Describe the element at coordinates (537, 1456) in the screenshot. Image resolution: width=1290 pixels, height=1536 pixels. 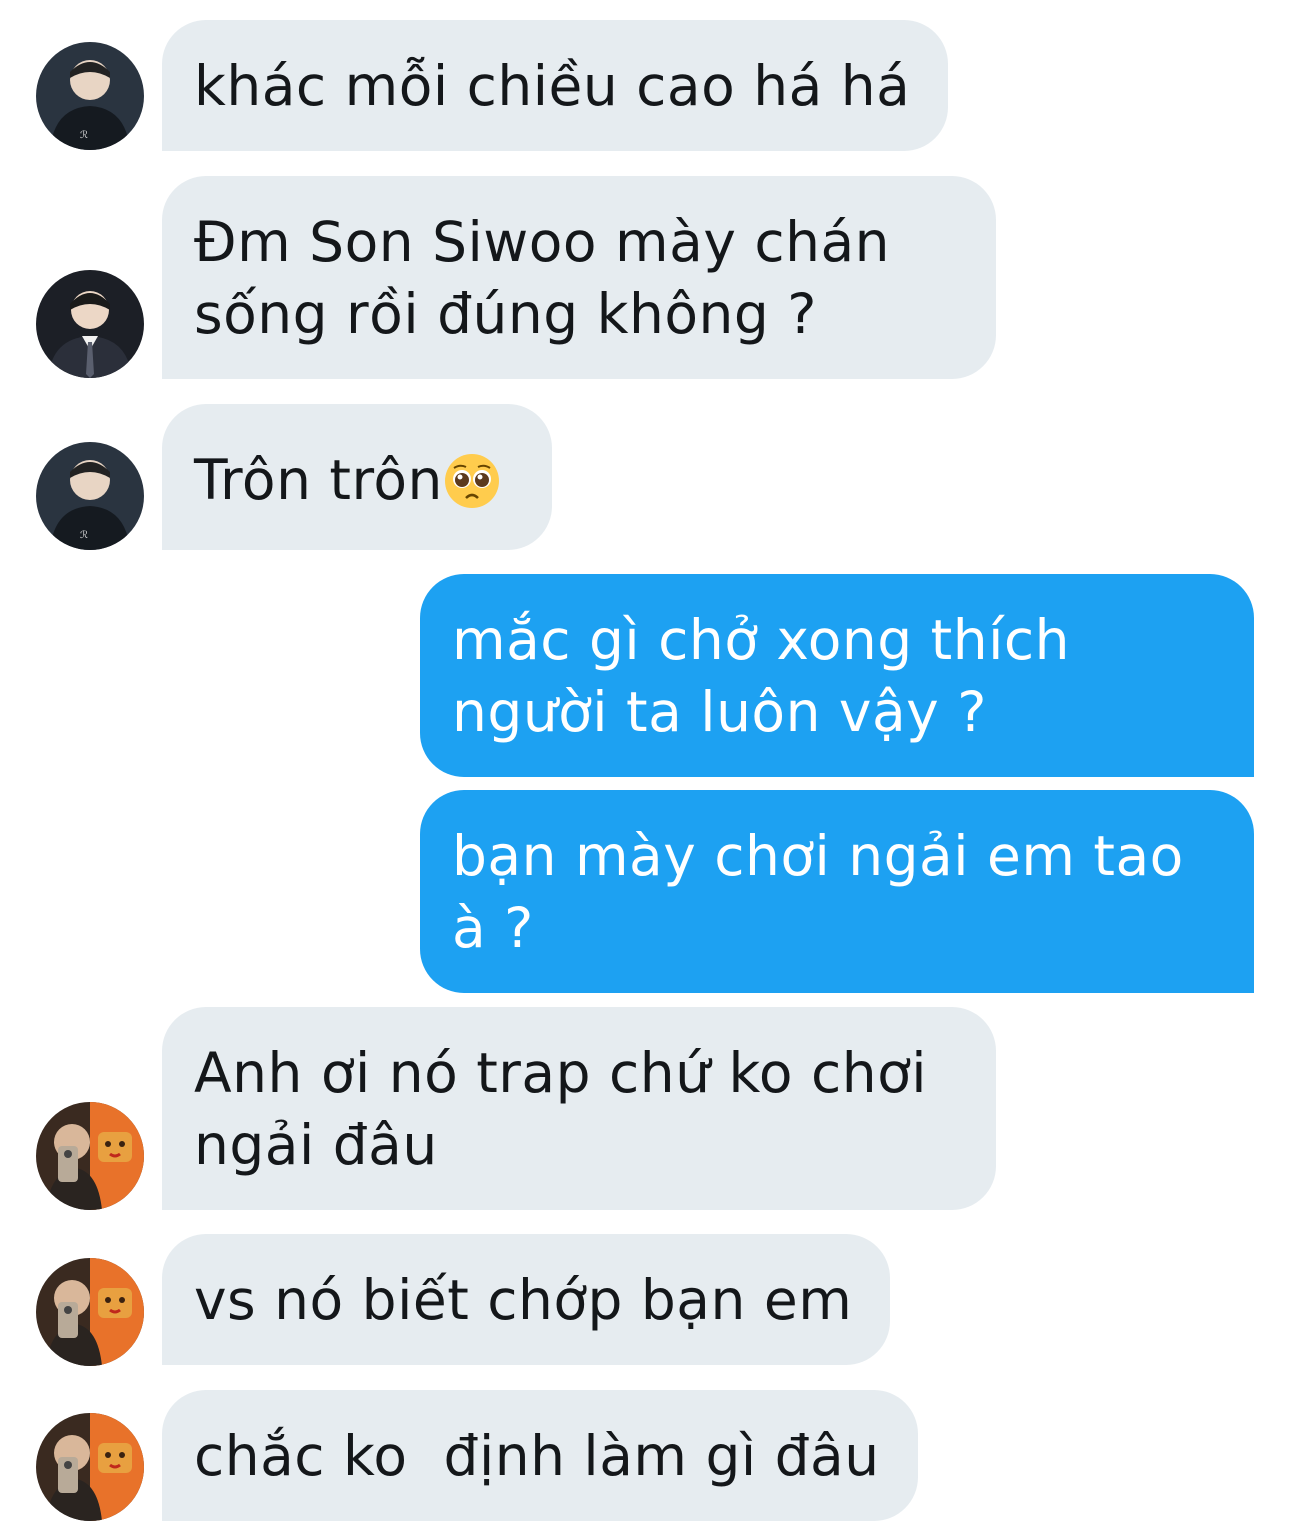
I see `message-text: chắc ko định làm gì đâu` at that location.